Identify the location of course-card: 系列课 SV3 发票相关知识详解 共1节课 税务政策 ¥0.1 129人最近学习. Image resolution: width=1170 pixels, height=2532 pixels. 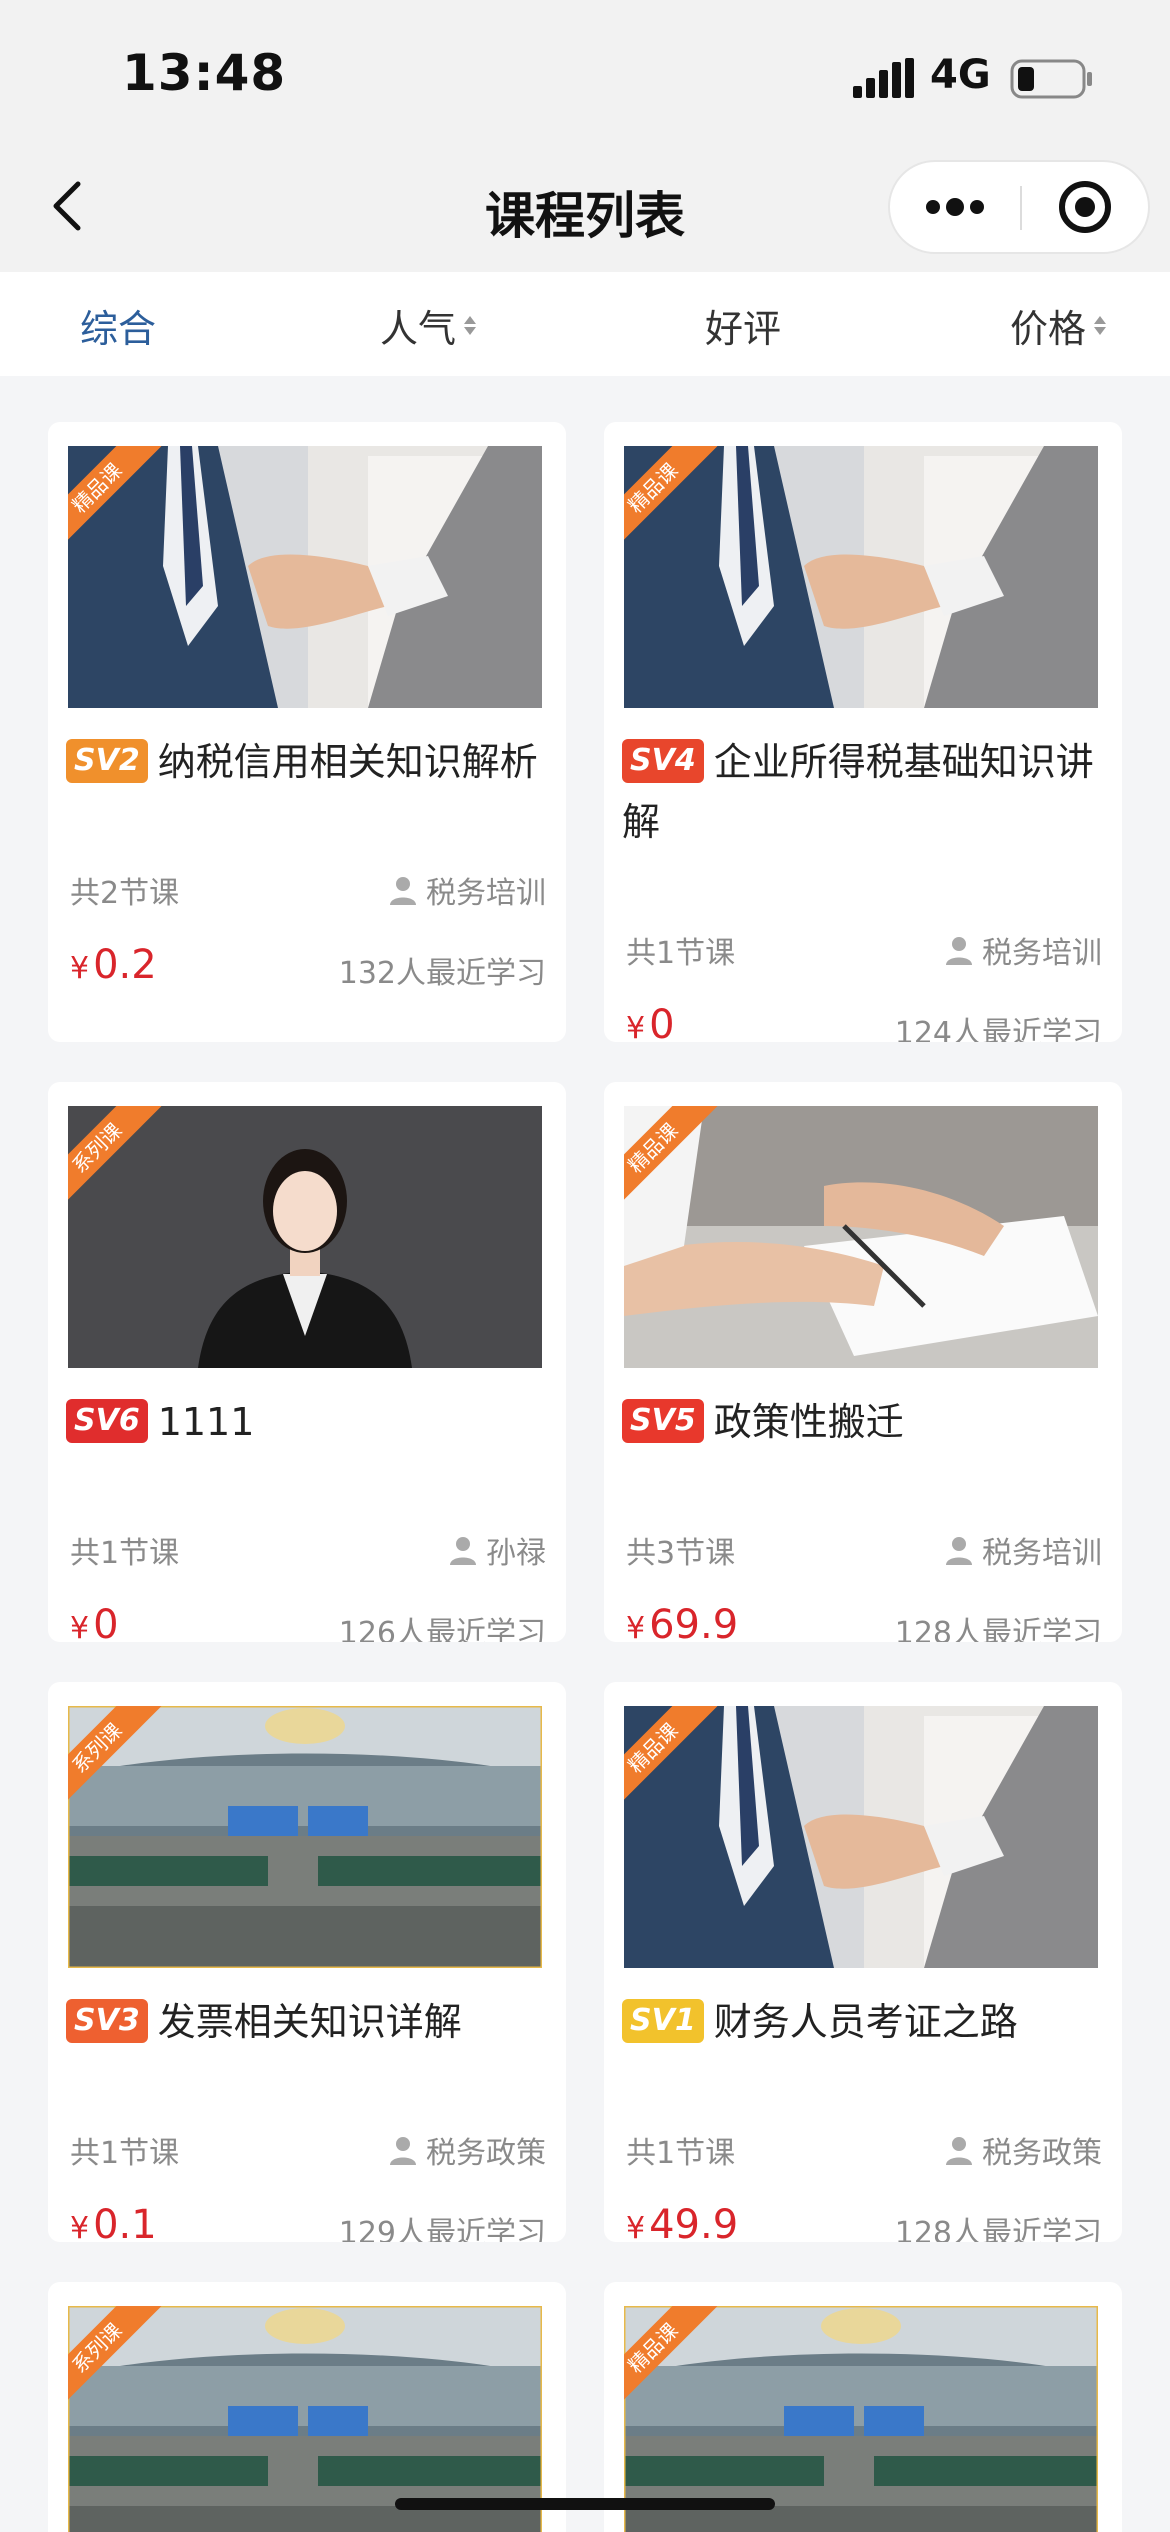
(307, 1962).